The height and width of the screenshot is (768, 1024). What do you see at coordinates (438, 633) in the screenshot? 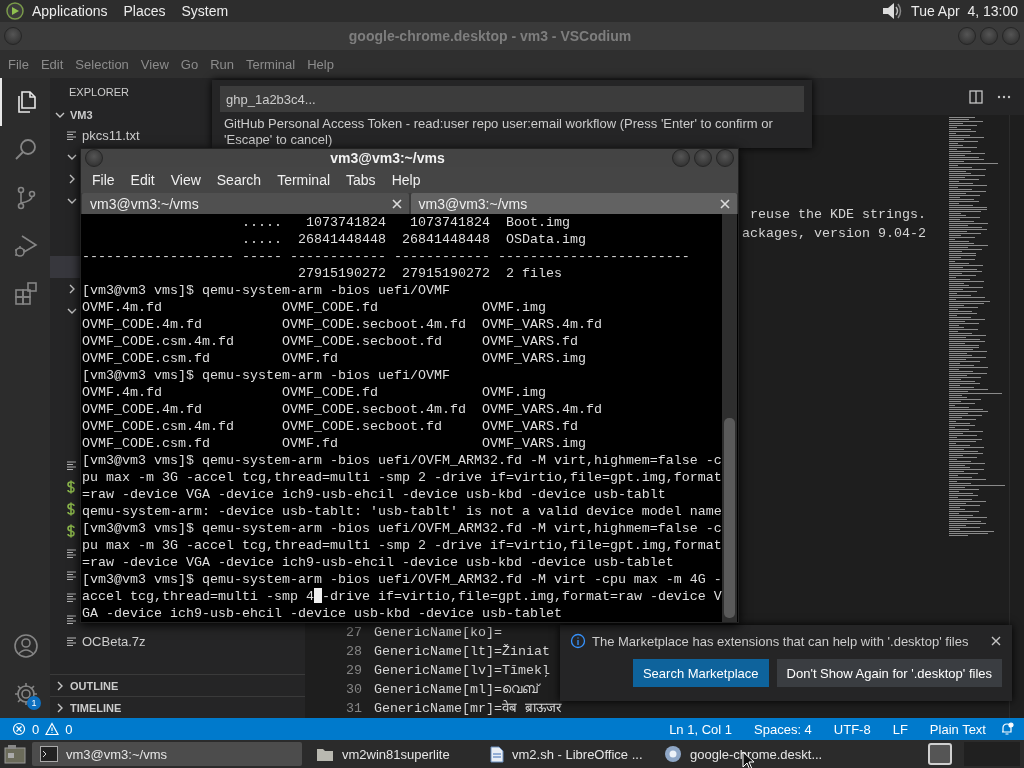
I see `code-line: GenericName[ko]=` at bounding box center [438, 633].